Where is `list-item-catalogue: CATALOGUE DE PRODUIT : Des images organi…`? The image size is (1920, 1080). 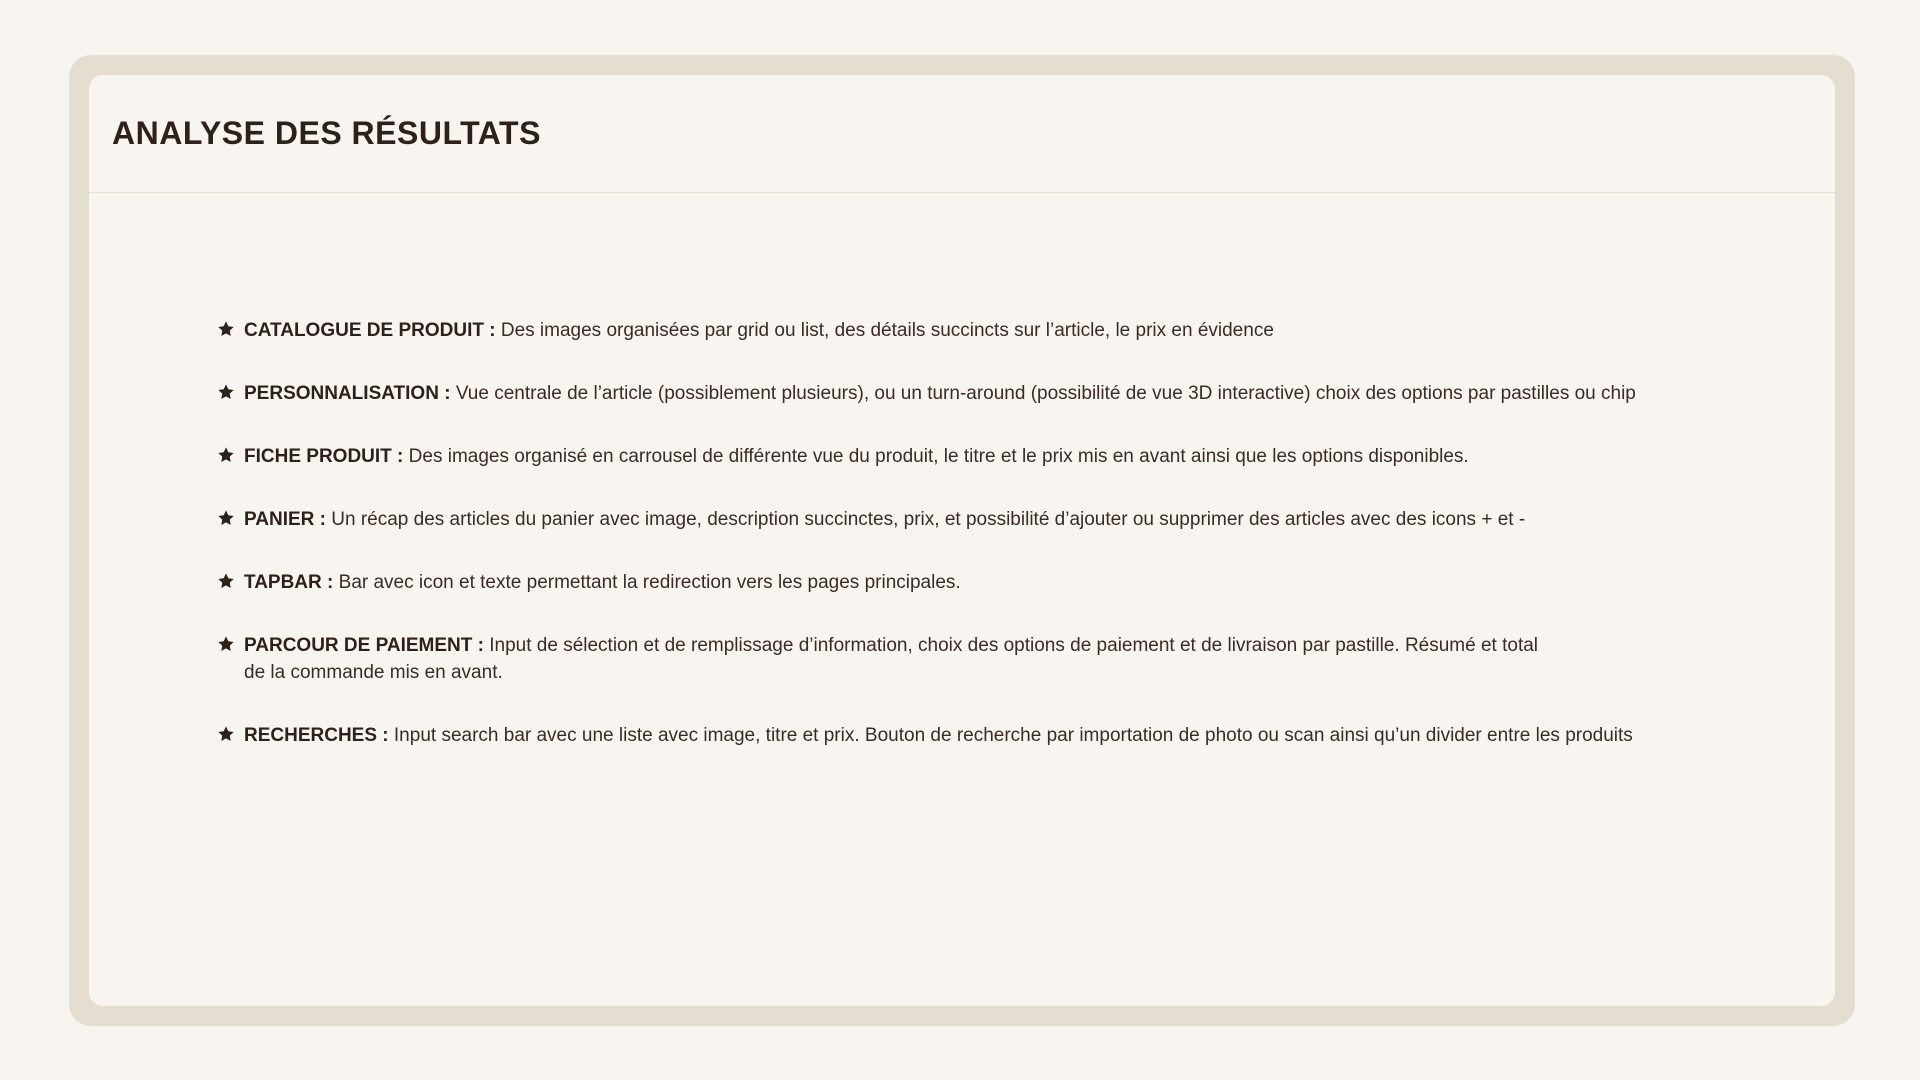 list-item-catalogue: CATALOGUE DE PRODUIT : Des images organi… is located at coordinates (997, 330).